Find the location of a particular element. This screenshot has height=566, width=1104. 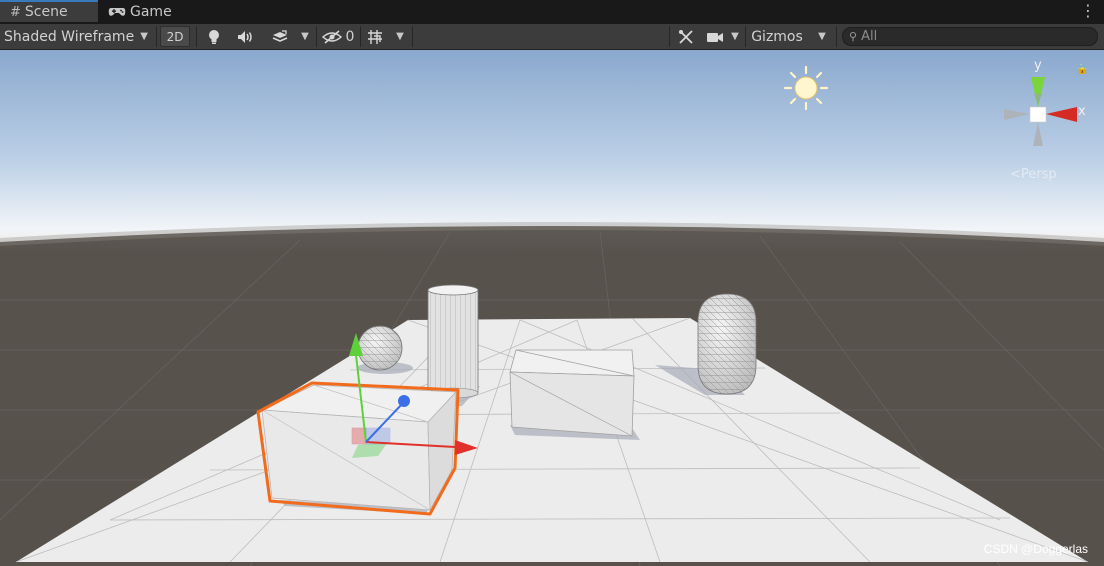

hierarchy-search: ⚲ is located at coordinates (970, 36).